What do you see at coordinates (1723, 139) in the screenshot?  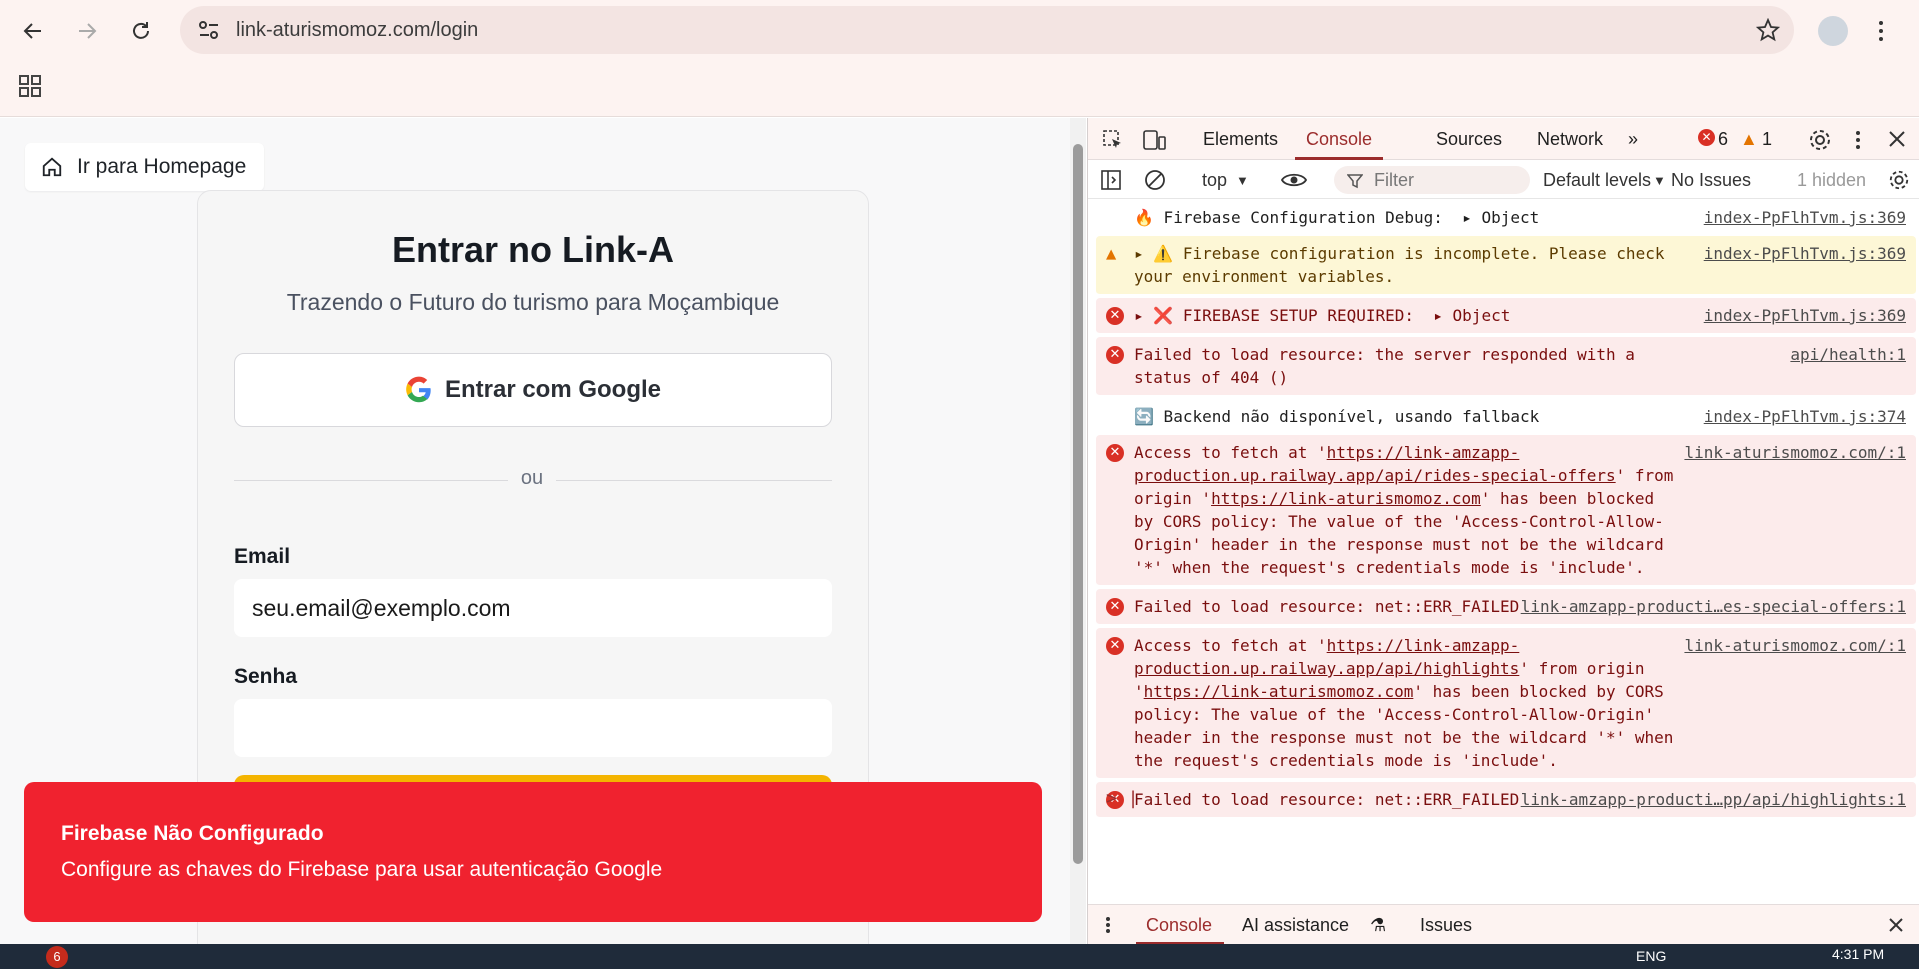 I see `error-count: 6` at bounding box center [1723, 139].